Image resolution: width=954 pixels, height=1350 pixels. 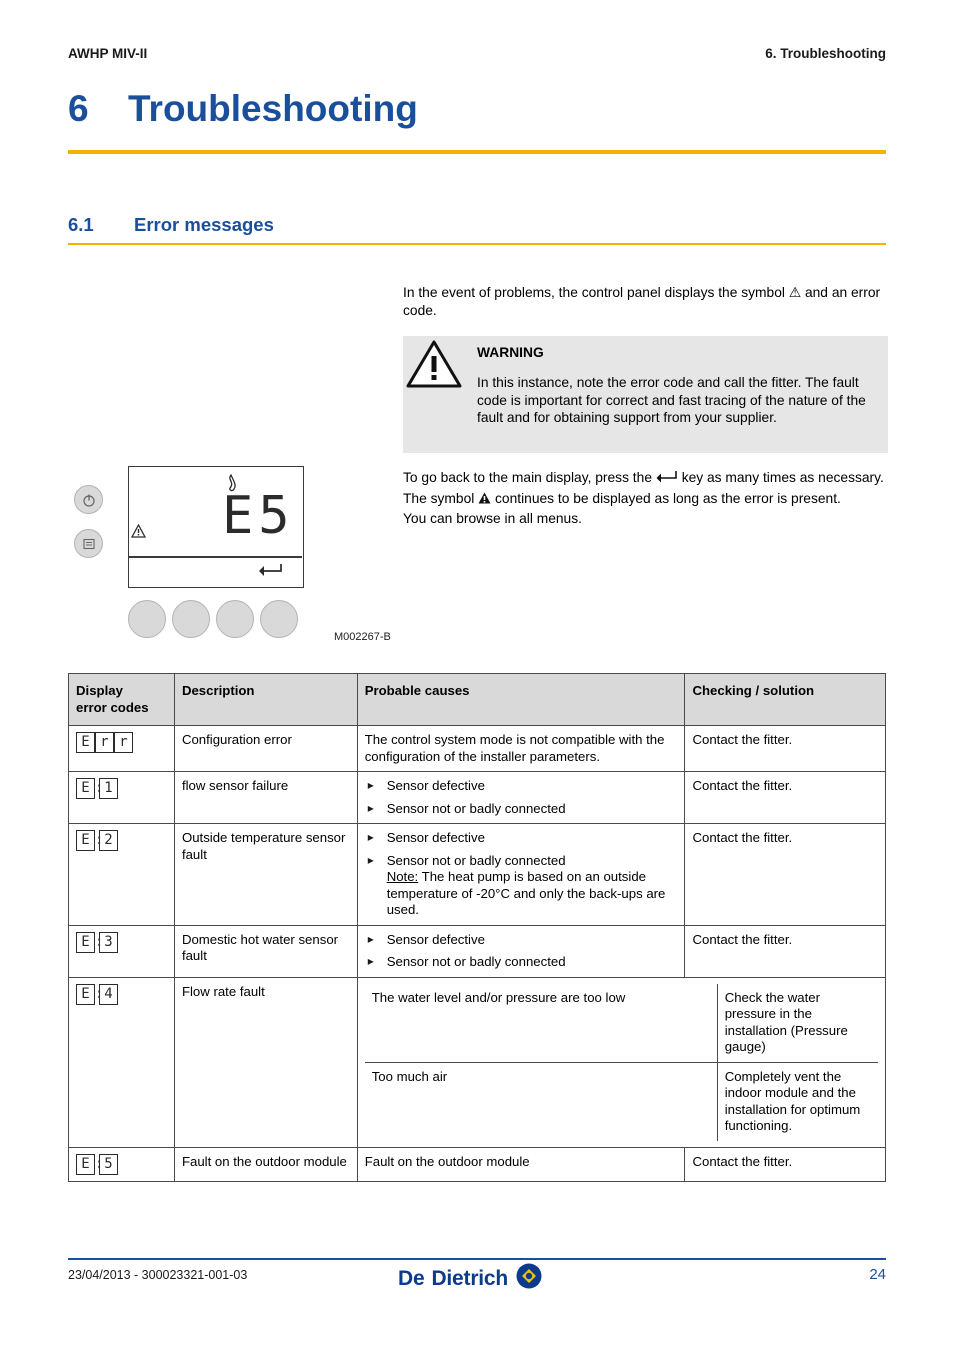 What do you see at coordinates (138, 533) in the screenshot?
I see `lcd-warning-icon` at bounding box center [138, 533].